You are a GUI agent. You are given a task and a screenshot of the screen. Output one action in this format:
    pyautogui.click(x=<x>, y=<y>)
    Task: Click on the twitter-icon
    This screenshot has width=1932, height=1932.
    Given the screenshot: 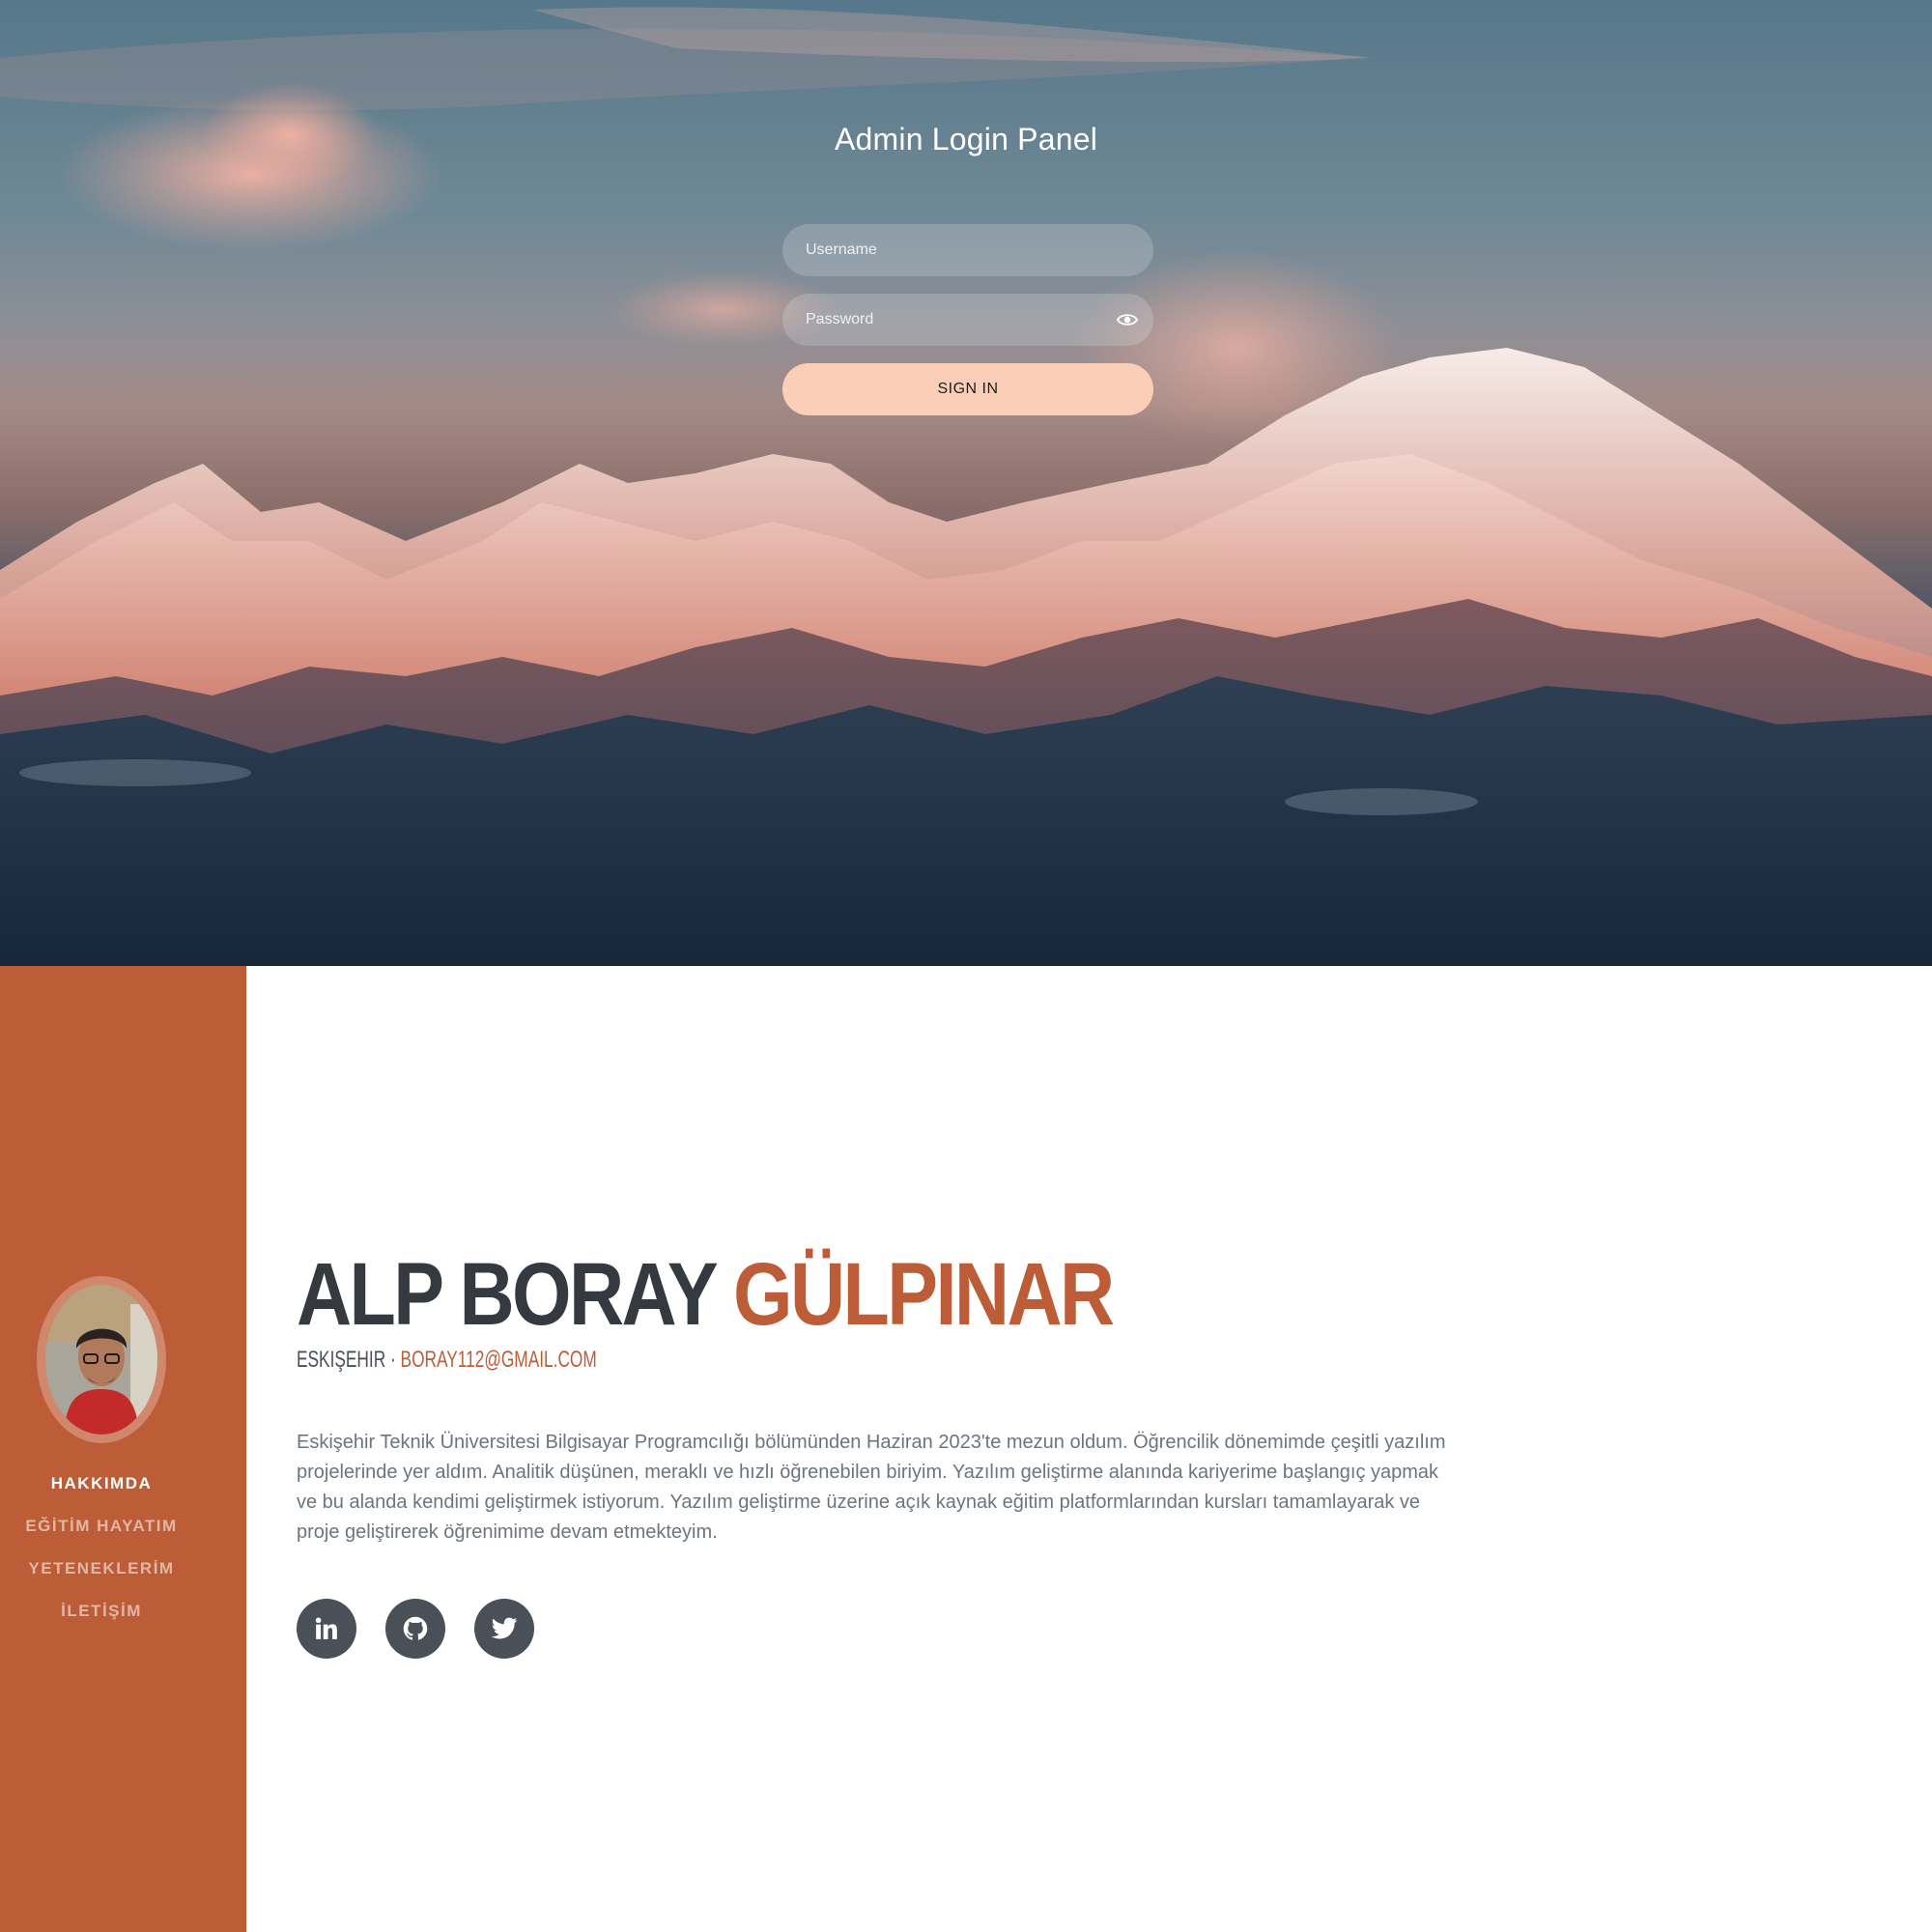 What is the action you would take?
    pyautogui.click(x=505, y=1628)
    